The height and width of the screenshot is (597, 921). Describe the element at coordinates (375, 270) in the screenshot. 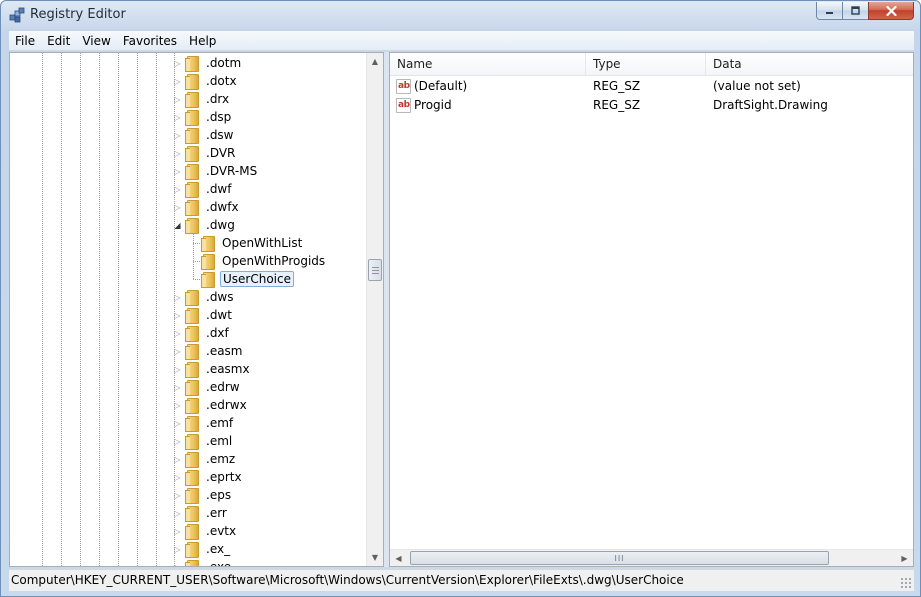

I see `tree-scroll-thumb` at that location.